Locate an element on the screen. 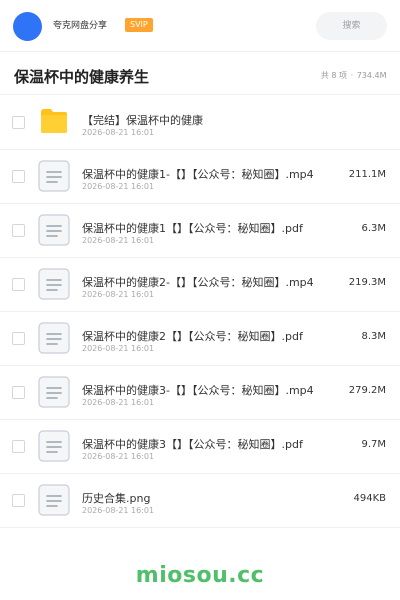 This screenshot has width=400, height=600. file-row: 【完结】保温杯中的健康 2026-08-21 16:01 is located at coordinates (200, 123).